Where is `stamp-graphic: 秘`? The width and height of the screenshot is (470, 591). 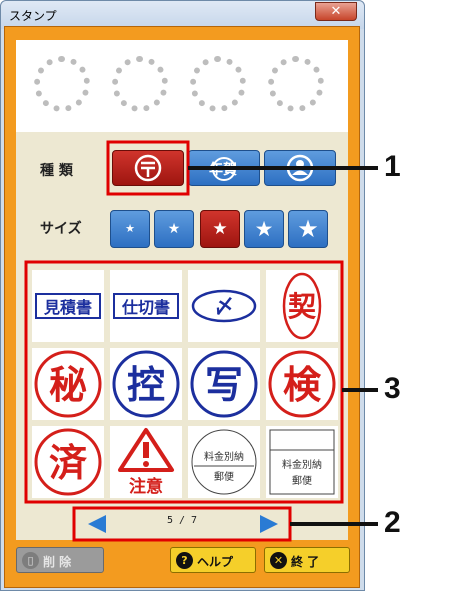 stamp-graphic: 秘 is located at coordinates (68, 384).